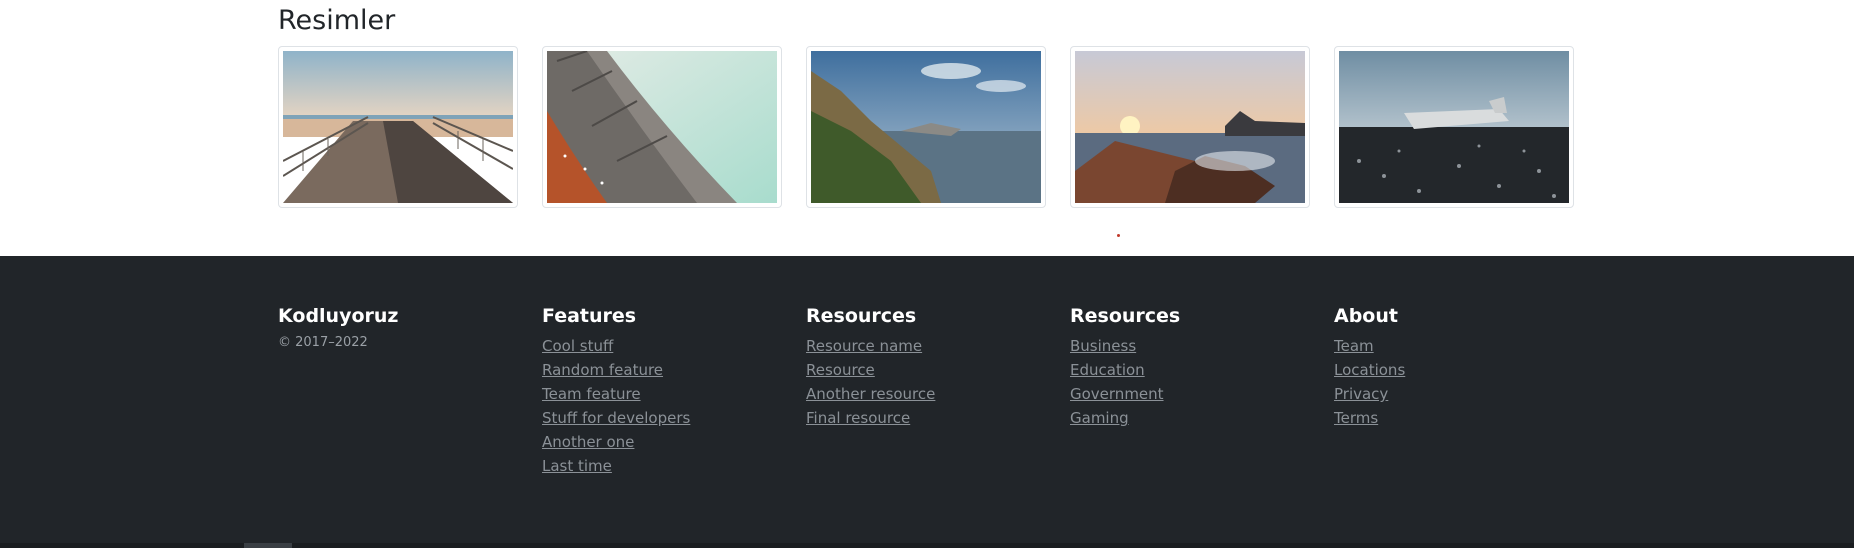 Image resolution: width=1854 pixels, height=548 pixels. Describe the element at coordinates (577, 466) in the screenshot. I see `footer-link: Last time` at that location.